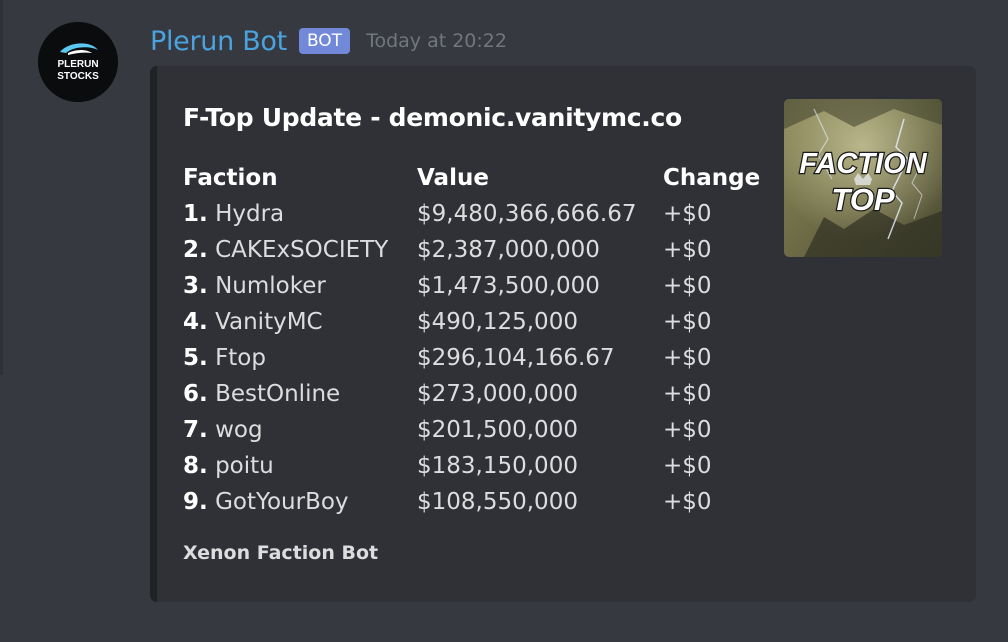  I want to click on faction-column-header: Faction, so click(230, 178).